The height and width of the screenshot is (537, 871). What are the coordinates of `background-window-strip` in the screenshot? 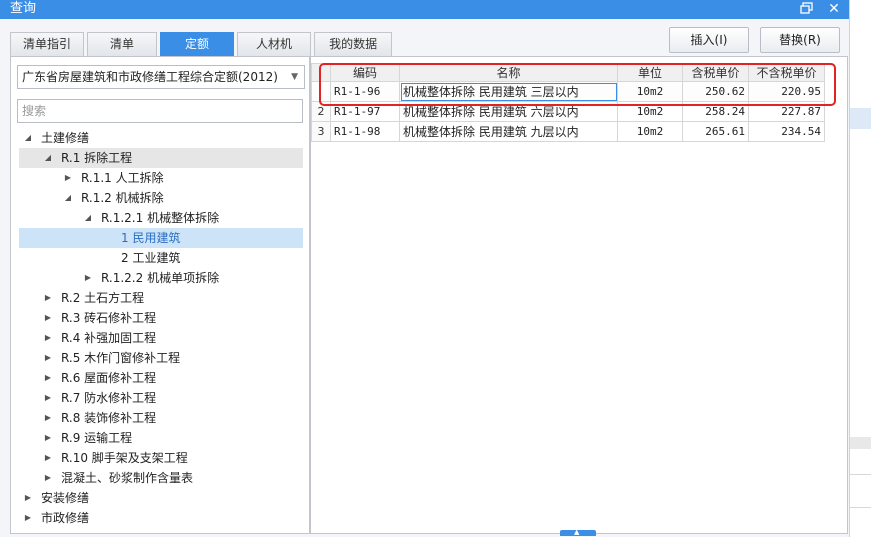 It's located at (860, 268).